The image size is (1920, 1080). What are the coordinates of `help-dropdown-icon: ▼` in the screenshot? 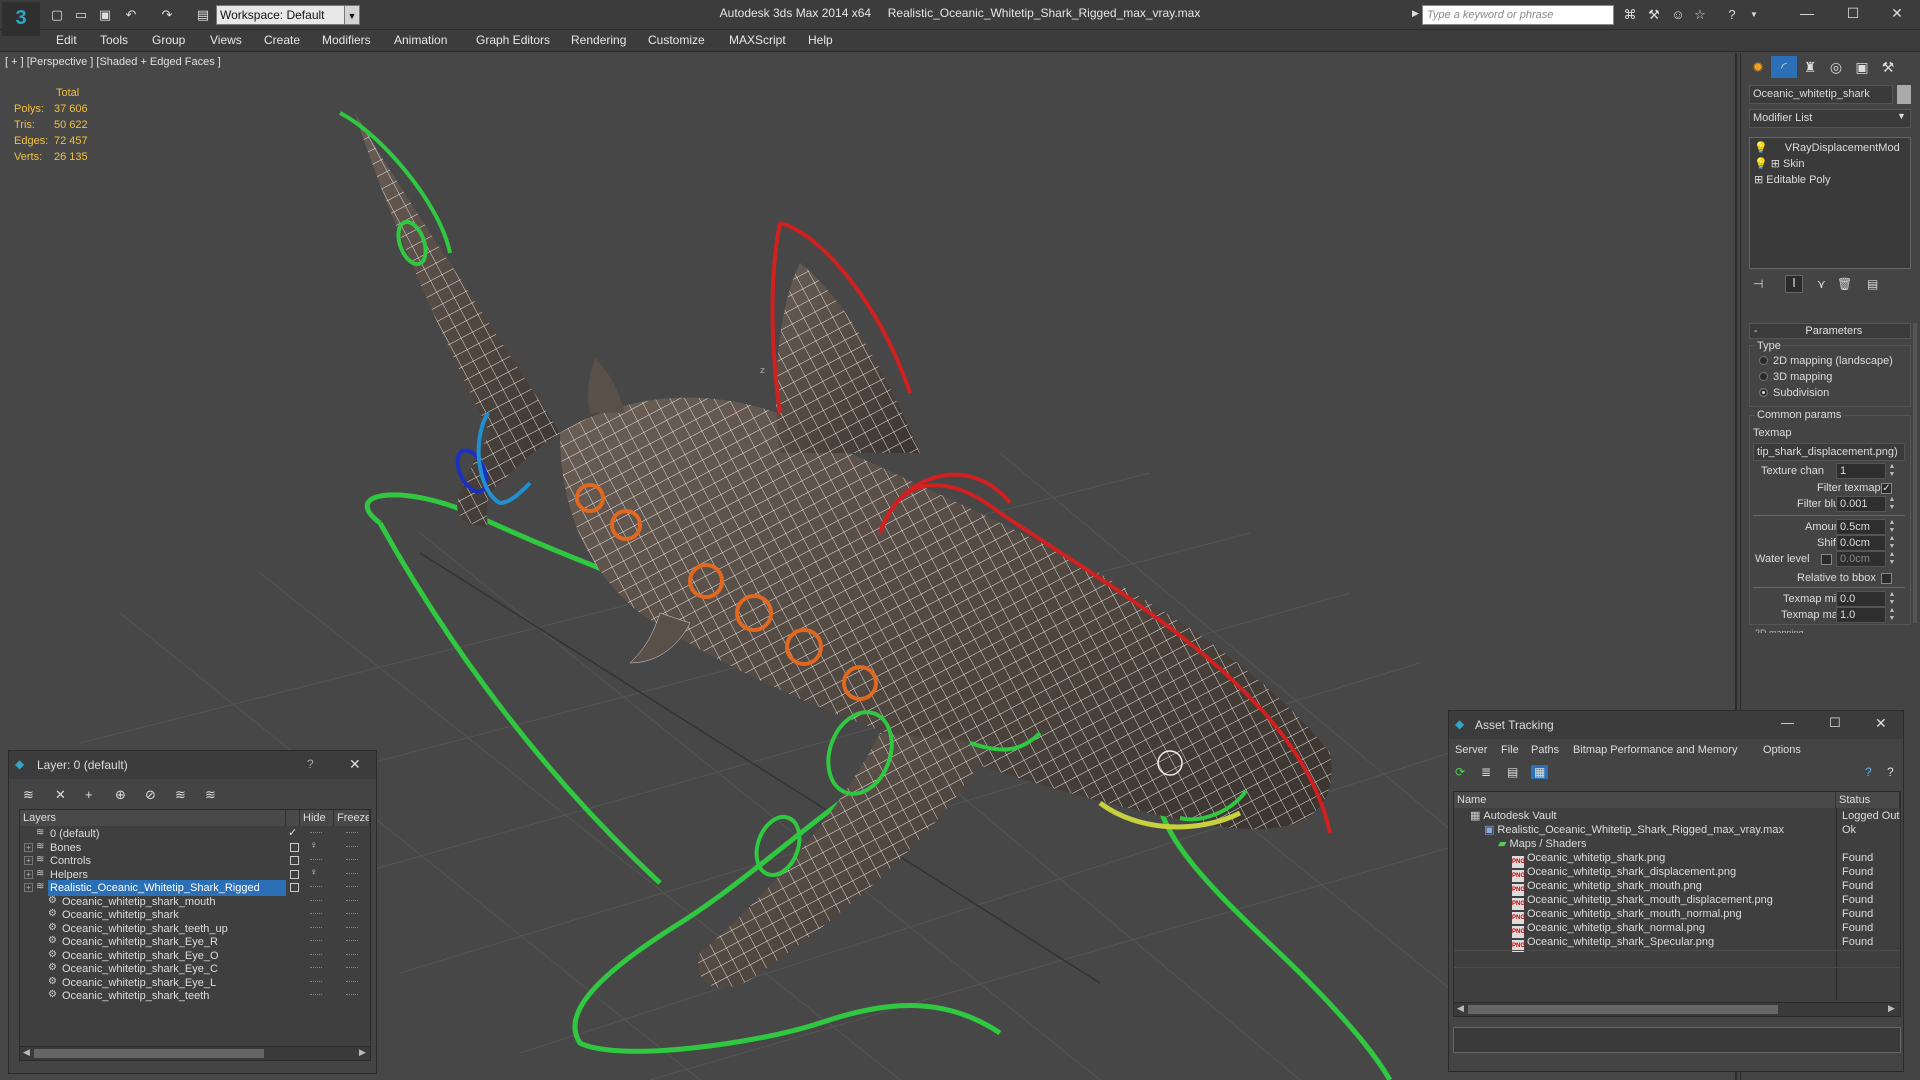 It's located at (1754, 15).